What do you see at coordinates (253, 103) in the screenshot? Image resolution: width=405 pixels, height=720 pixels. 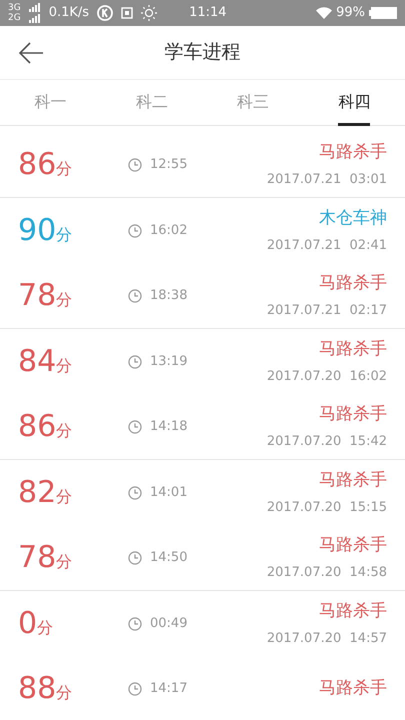 I see `tab: 科三` at bounding box center [253, 103].